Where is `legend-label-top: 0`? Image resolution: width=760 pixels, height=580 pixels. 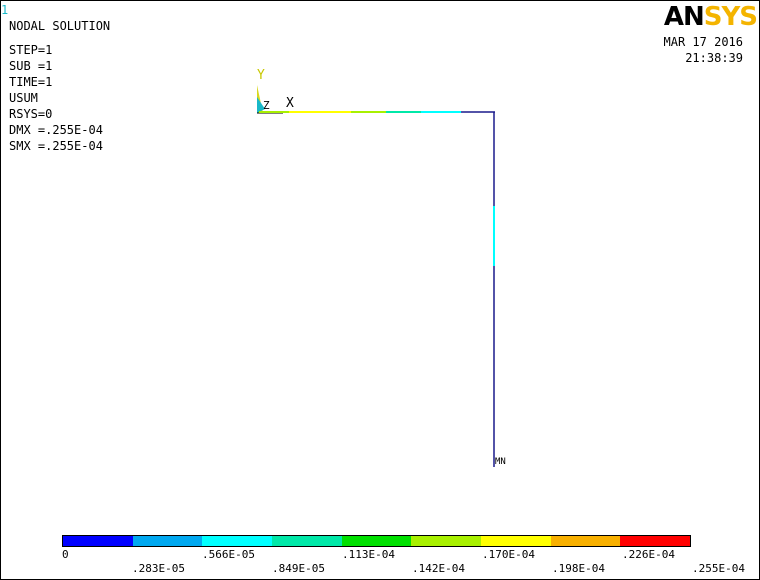
legend-label-top: 0 is located at coordinates (65, 554).